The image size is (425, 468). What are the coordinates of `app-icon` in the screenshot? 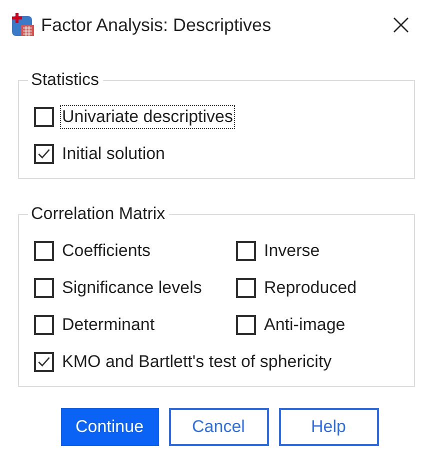 It's located at (23, 25).